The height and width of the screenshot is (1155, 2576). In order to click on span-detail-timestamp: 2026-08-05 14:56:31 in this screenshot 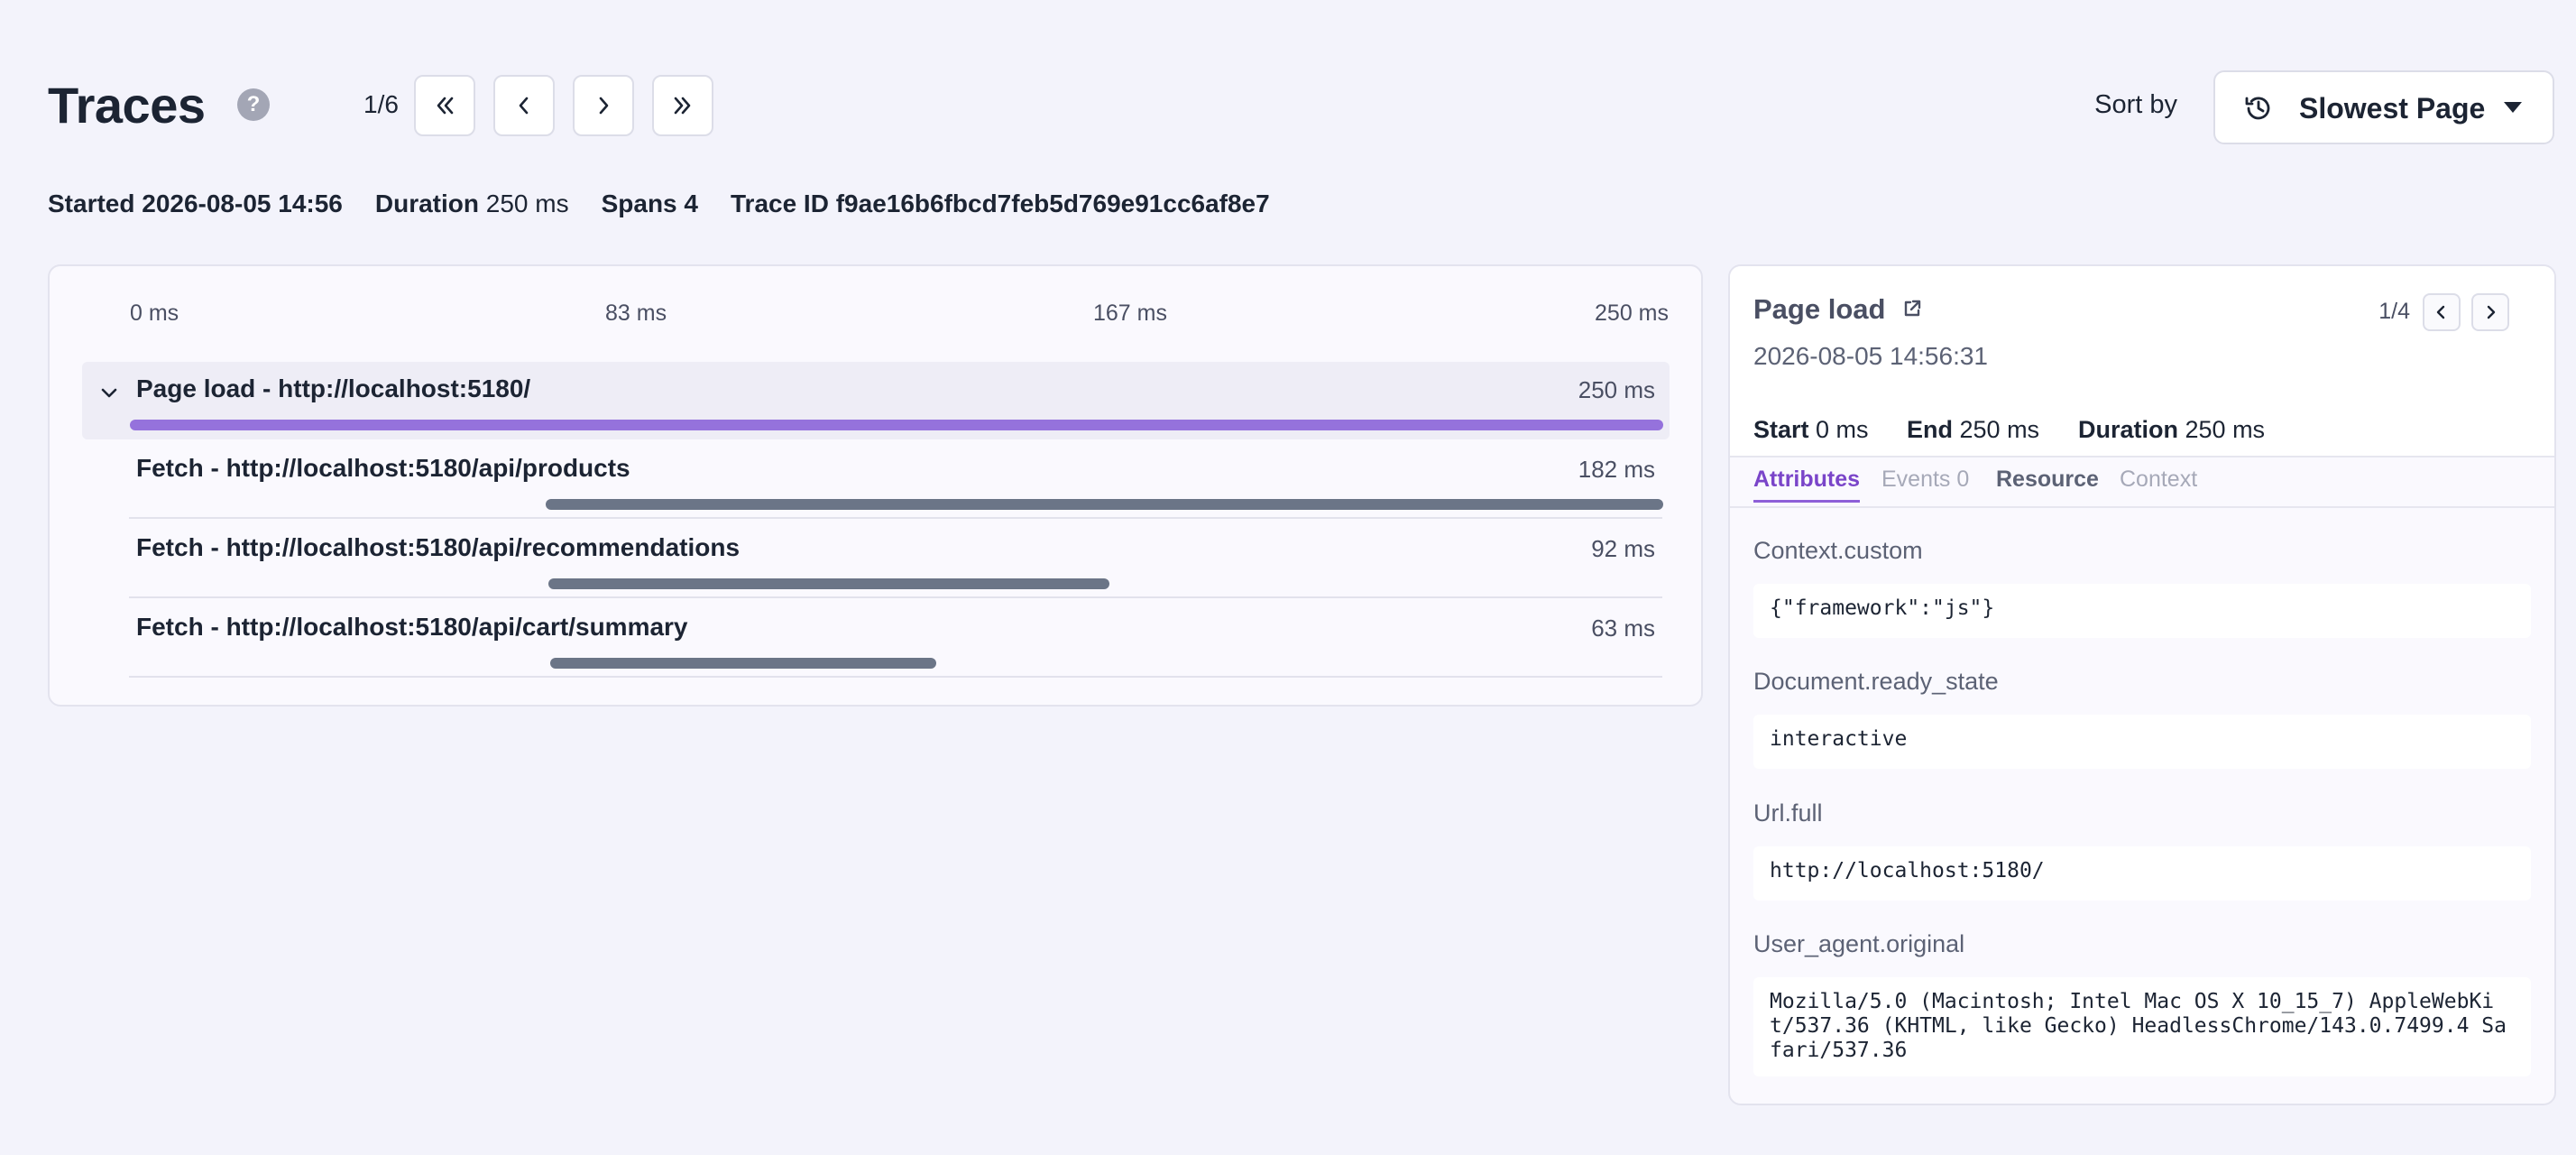, I will do `click(1871, 356)`.